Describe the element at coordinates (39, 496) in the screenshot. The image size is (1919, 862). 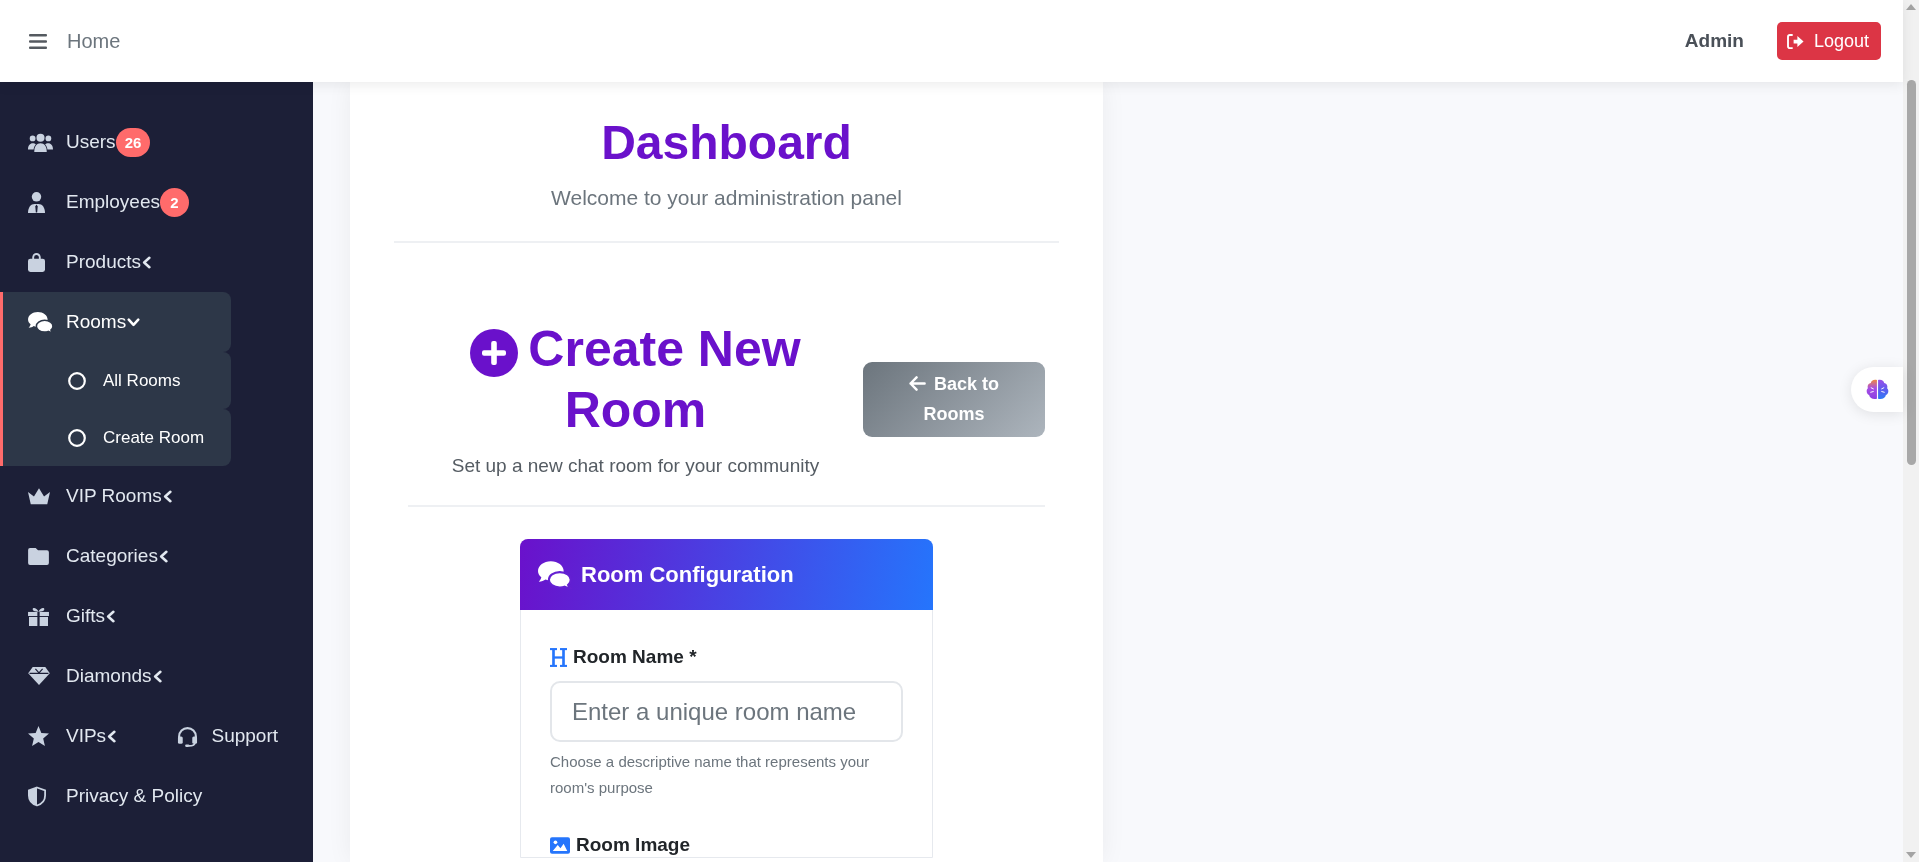
I see `crown-icon` at that location.